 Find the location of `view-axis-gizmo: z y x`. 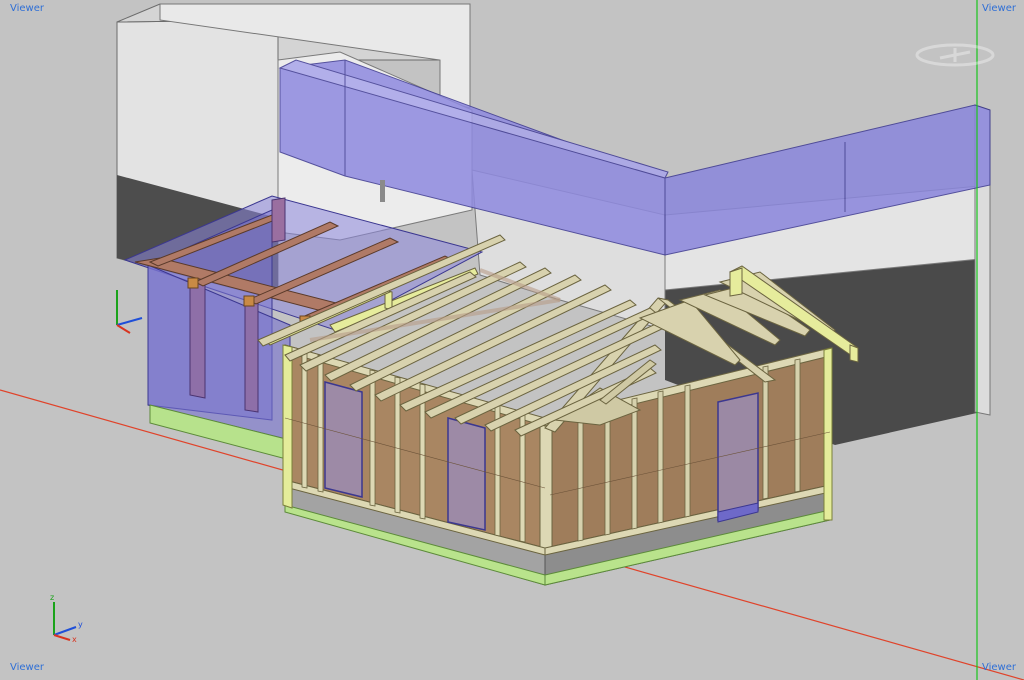

view-axis-gizmo: z y x is located at coordinates (66, 618).